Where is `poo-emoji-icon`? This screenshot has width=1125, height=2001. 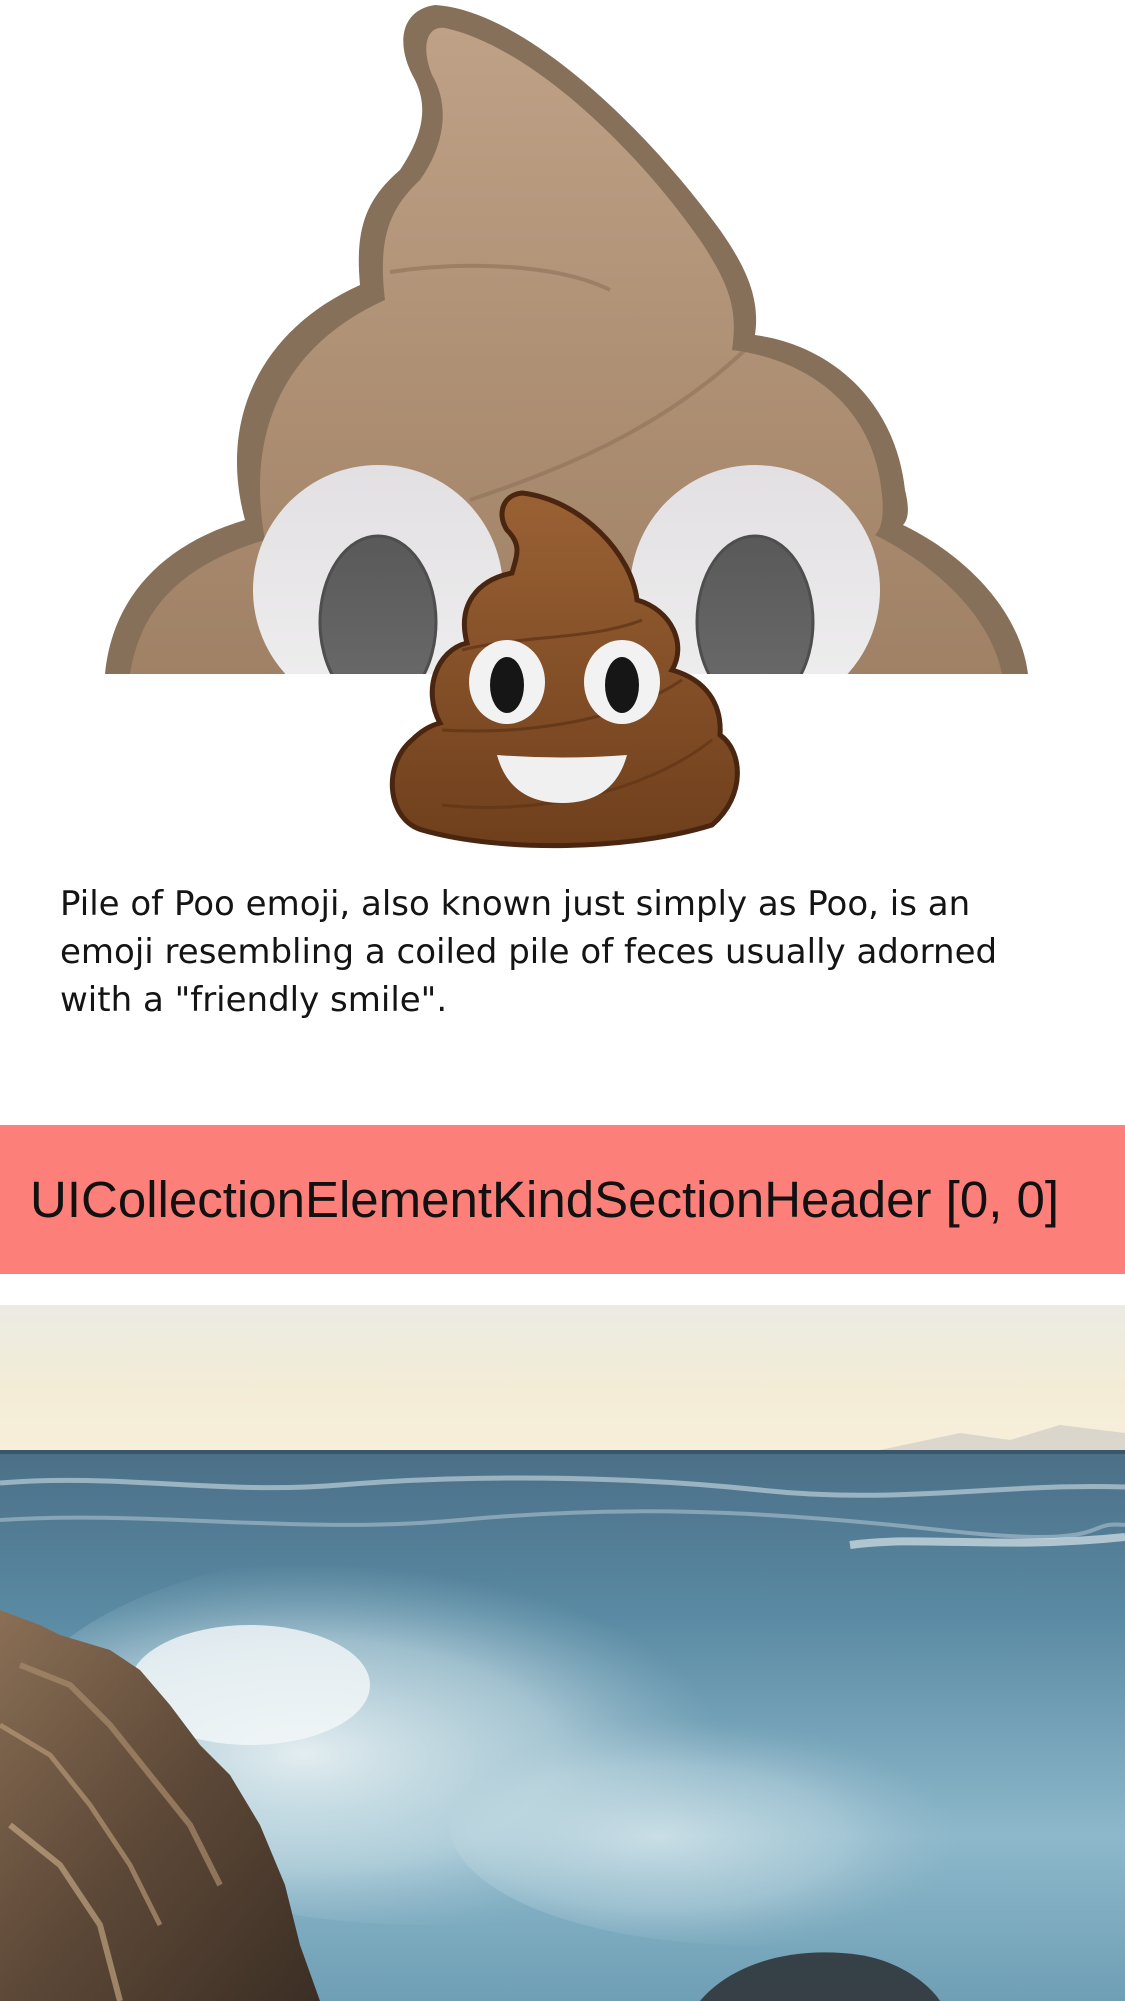
poo-emoji-icon is located at coordinates (564, 669).